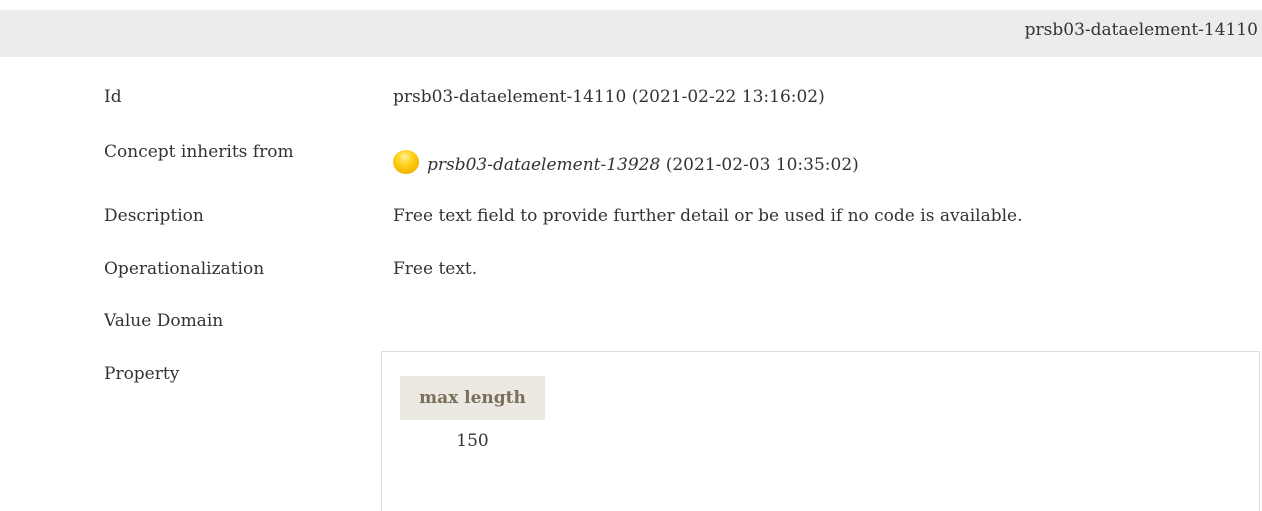 This screenshot has width=1262, height=511. Describe the element at coordinates (435, 269) in the screenshot. I see `operationalization-value: Free text.` at that location.